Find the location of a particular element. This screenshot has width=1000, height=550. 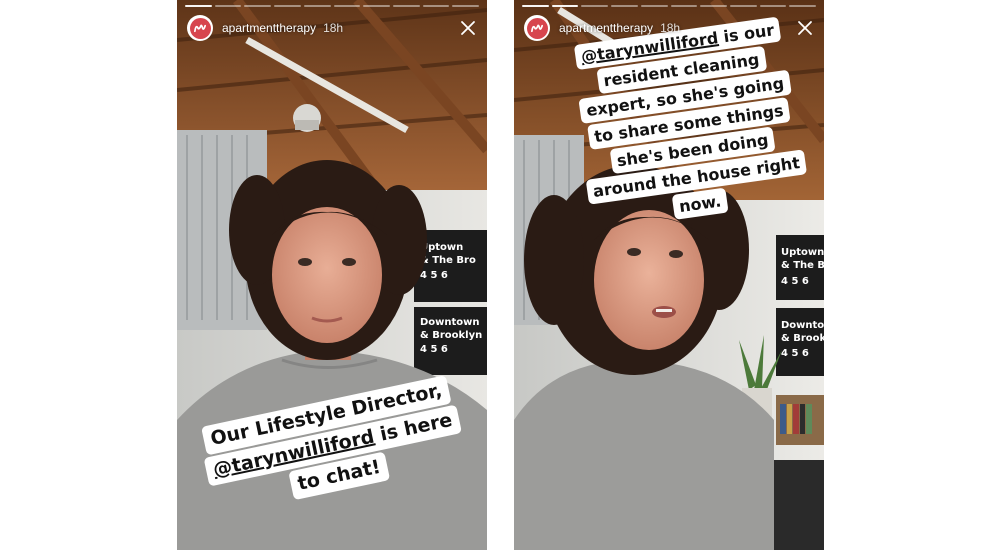

sign-line: & Brooklyn is located at coordinates (451, 335).